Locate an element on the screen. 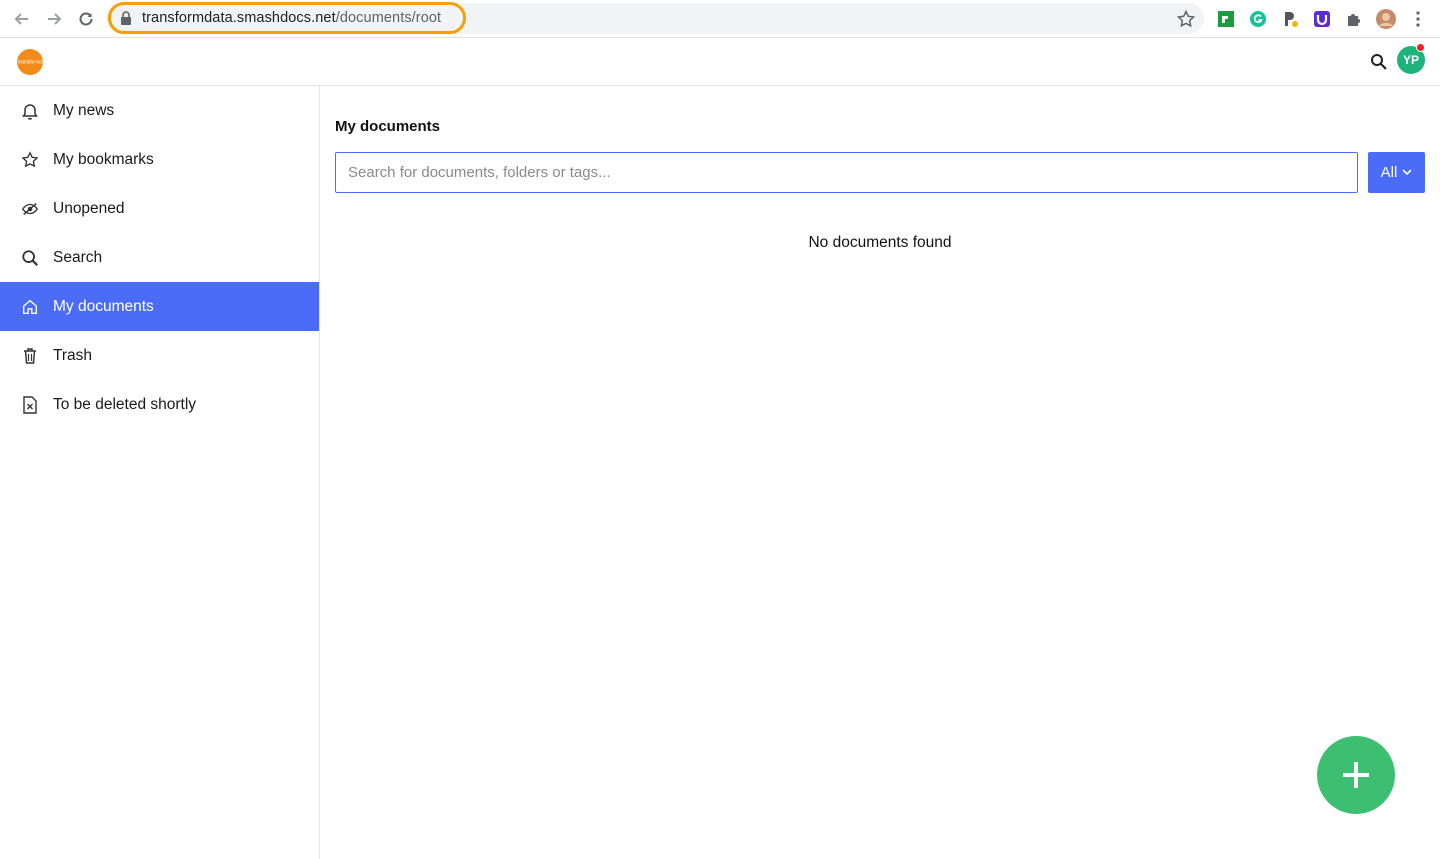 The width and height of the screenshot is (1440, 859). page-title: My documents is located at coordinates (388, 126).